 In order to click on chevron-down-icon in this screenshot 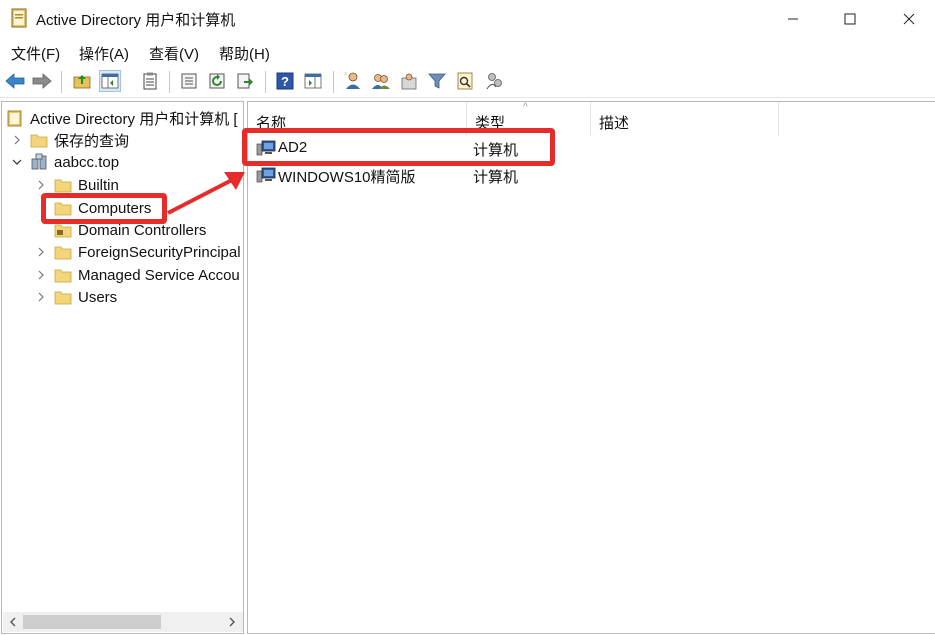, I will do `click(17, 162)`.